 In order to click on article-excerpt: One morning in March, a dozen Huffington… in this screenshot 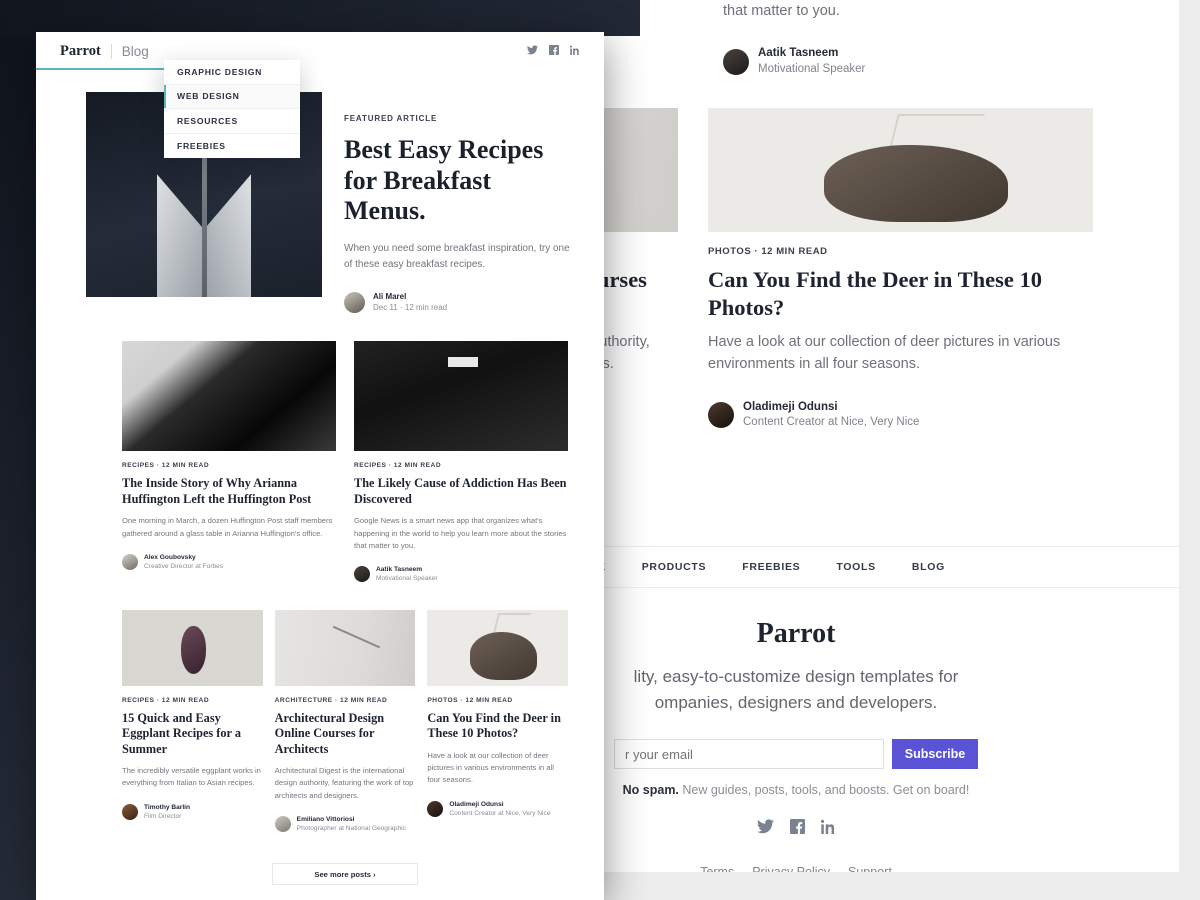, I will do `click(227, 527)`.